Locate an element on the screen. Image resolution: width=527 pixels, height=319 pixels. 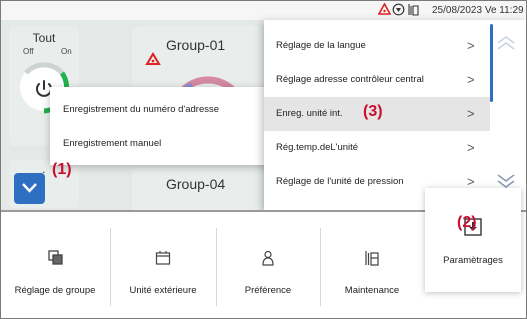
option-address-number-registration: Enregistrement du numéro d'adresse is located at coordinates (141, 109).